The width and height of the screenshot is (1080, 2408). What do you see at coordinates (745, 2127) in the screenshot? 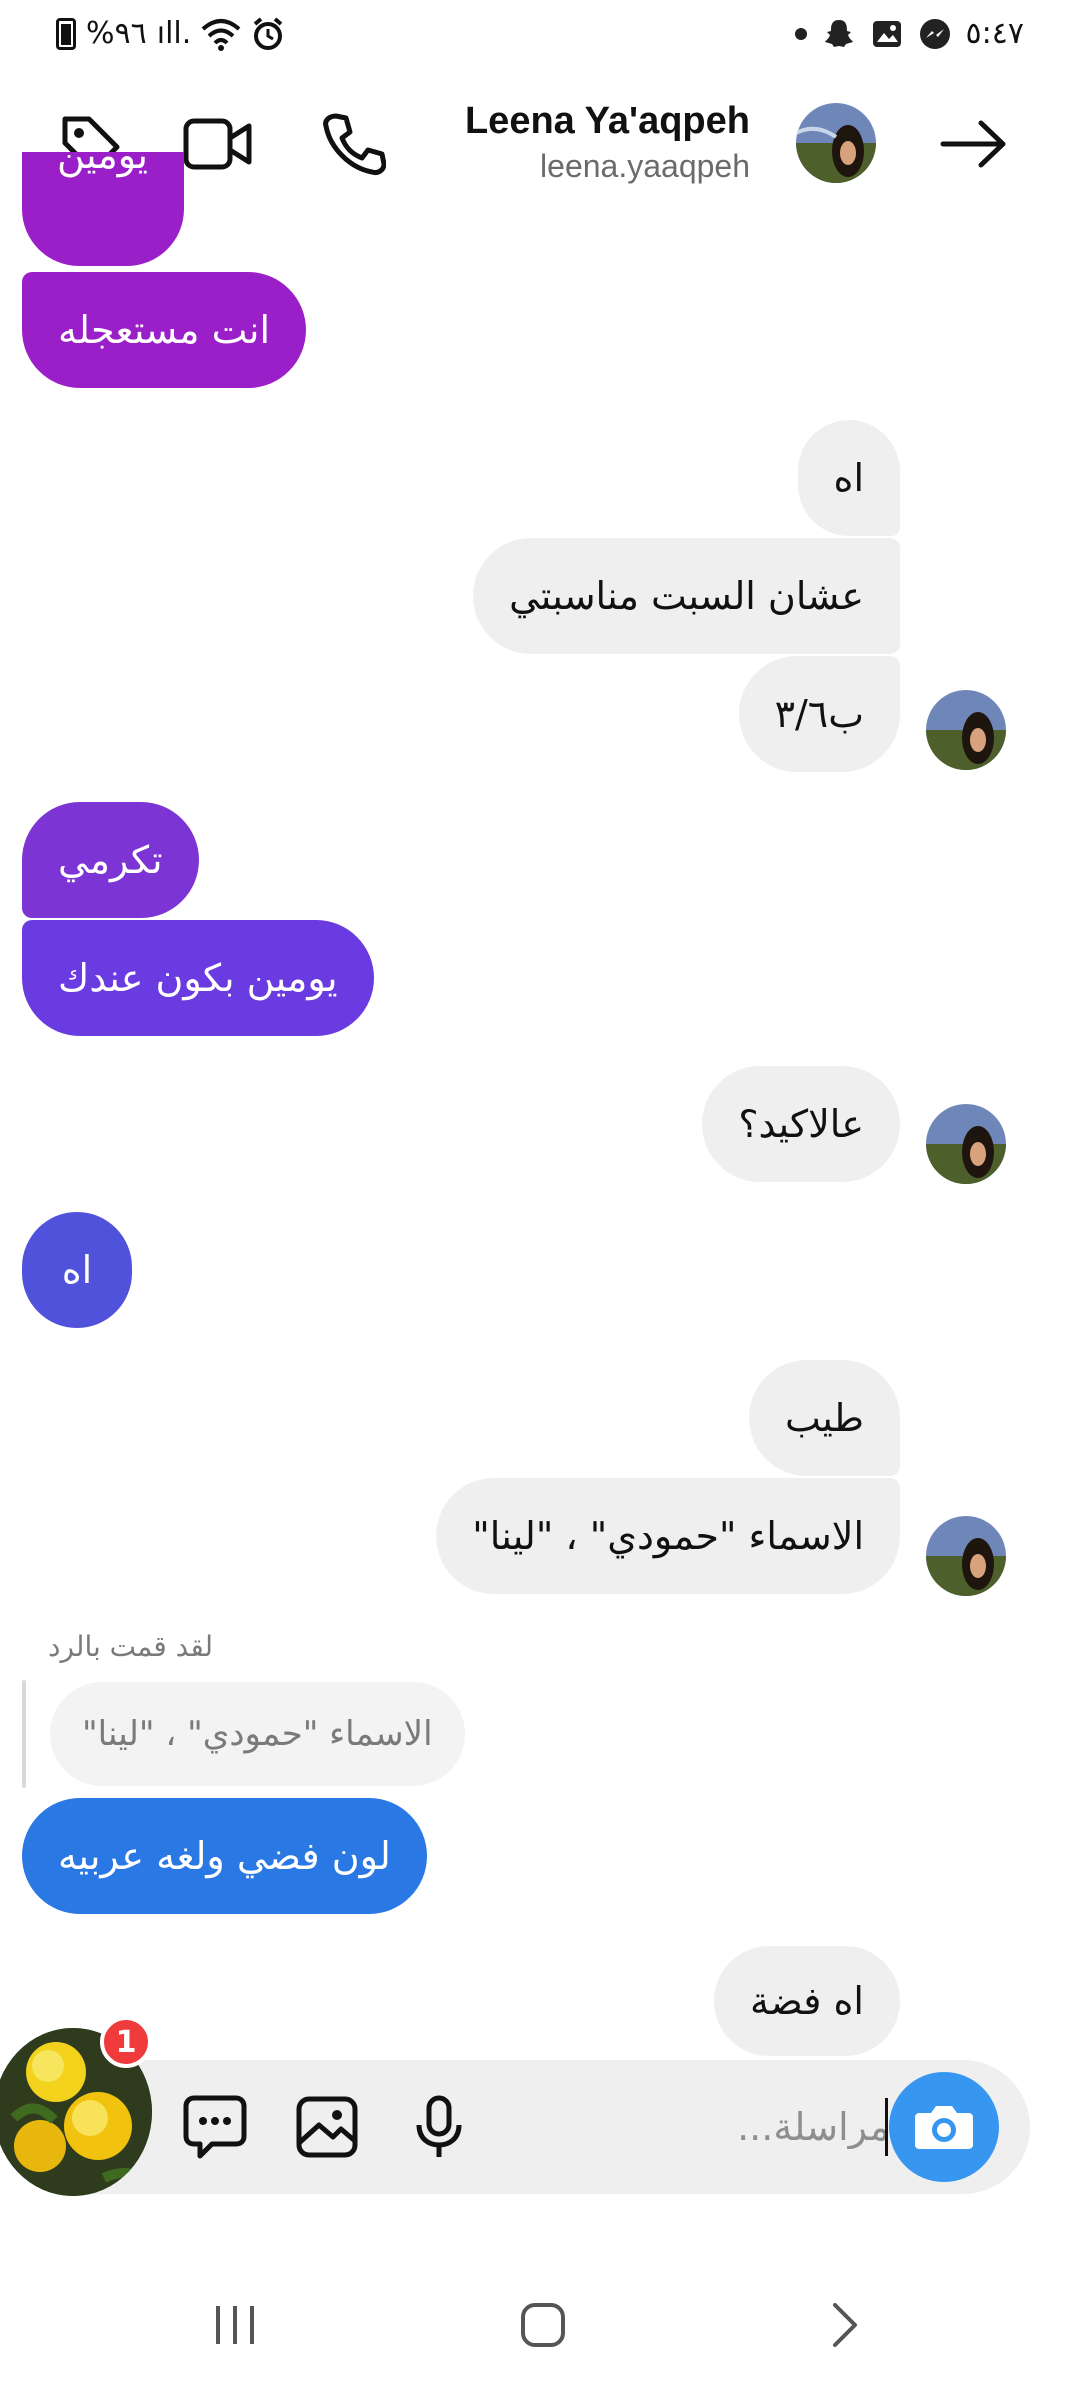
I see `message-input` at bounding box center [745, 2127].